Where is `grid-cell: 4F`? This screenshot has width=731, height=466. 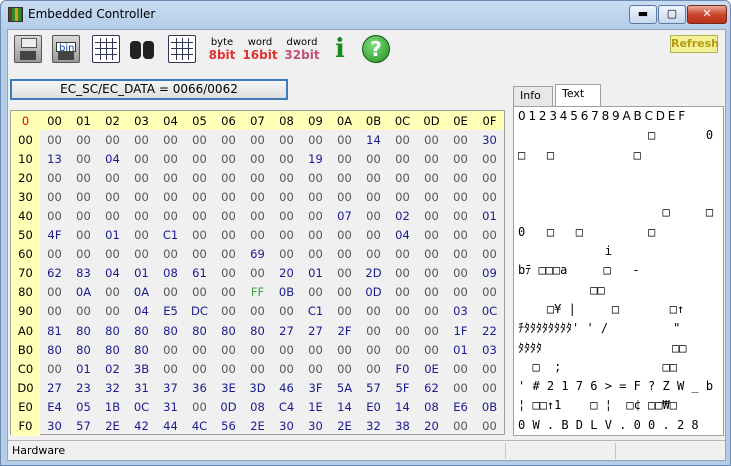 grid-cell: 4F is located at coordinates (54, 235).